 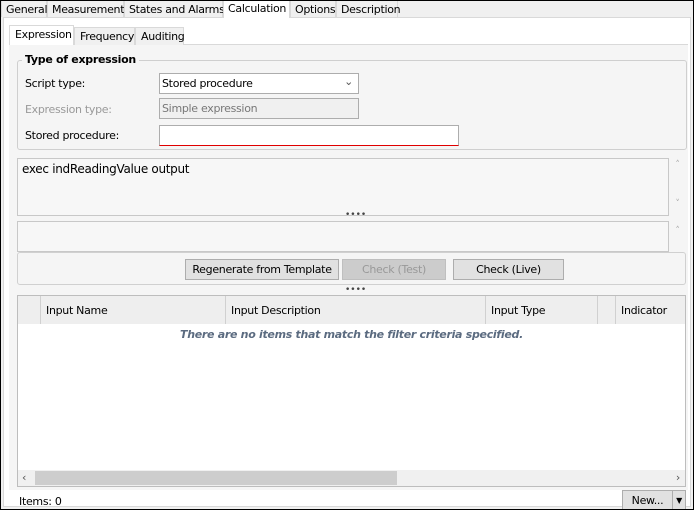 What do you see at coordinates (394, 269) in the screenshot?
I see `check-test-button: Check (Test)` at bounding box center [394, 269].